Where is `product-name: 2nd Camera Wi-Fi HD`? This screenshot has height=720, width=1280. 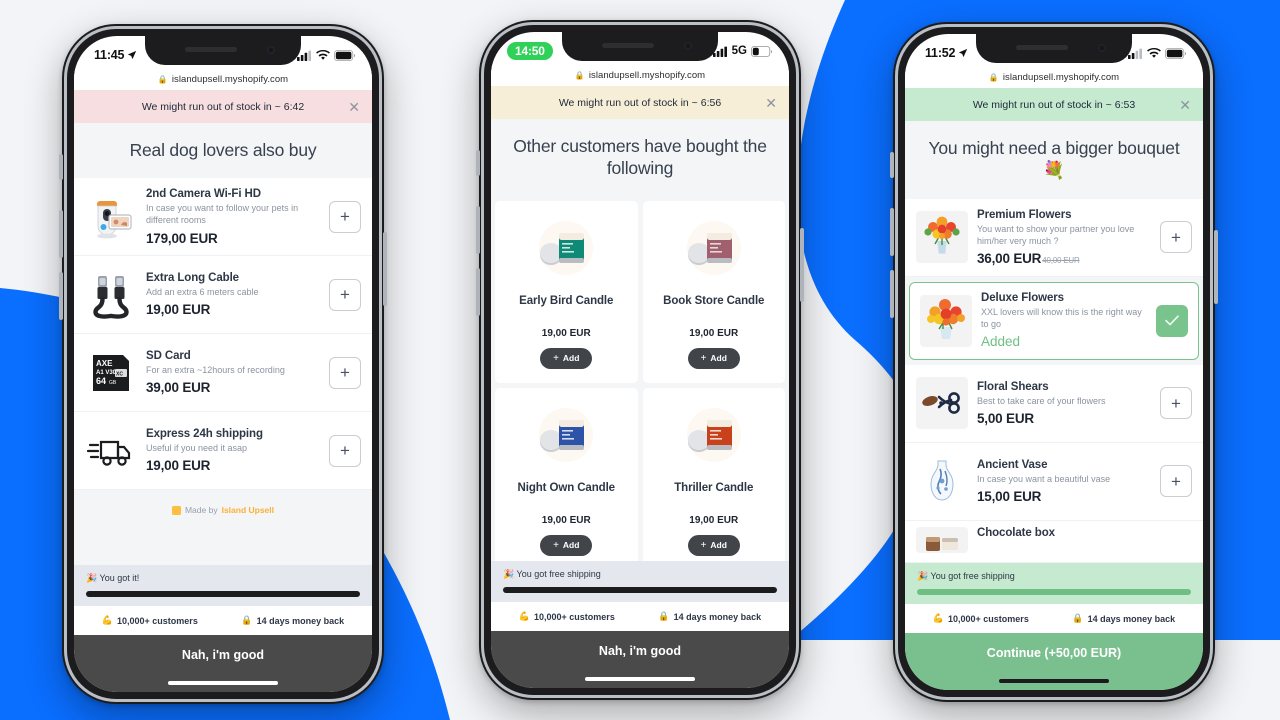
product-name: 2nd Camera Wi-Fi HD is located at coordinates (203, 194).